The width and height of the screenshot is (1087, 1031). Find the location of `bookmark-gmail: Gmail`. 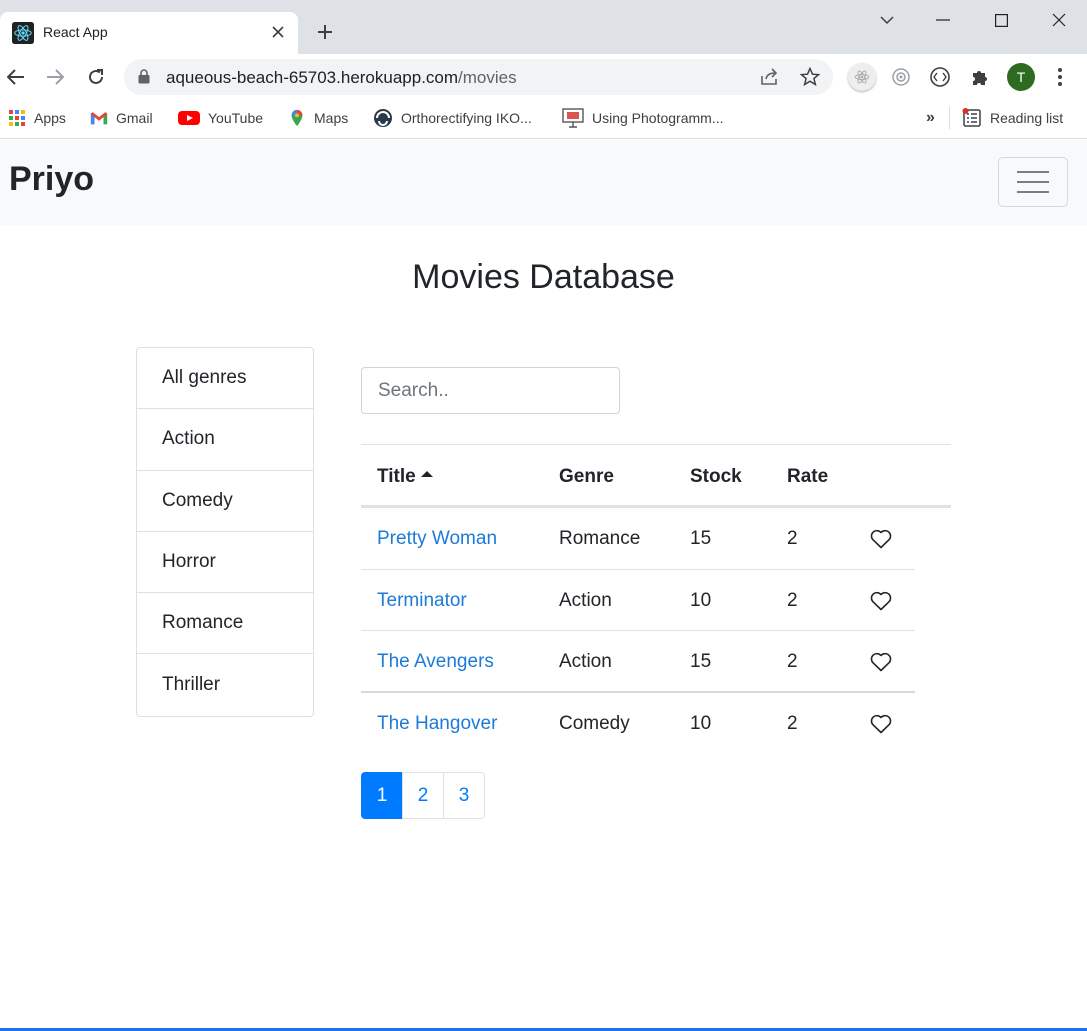

bookmark-gmail: Gmail is located at coordinates (121, 118).